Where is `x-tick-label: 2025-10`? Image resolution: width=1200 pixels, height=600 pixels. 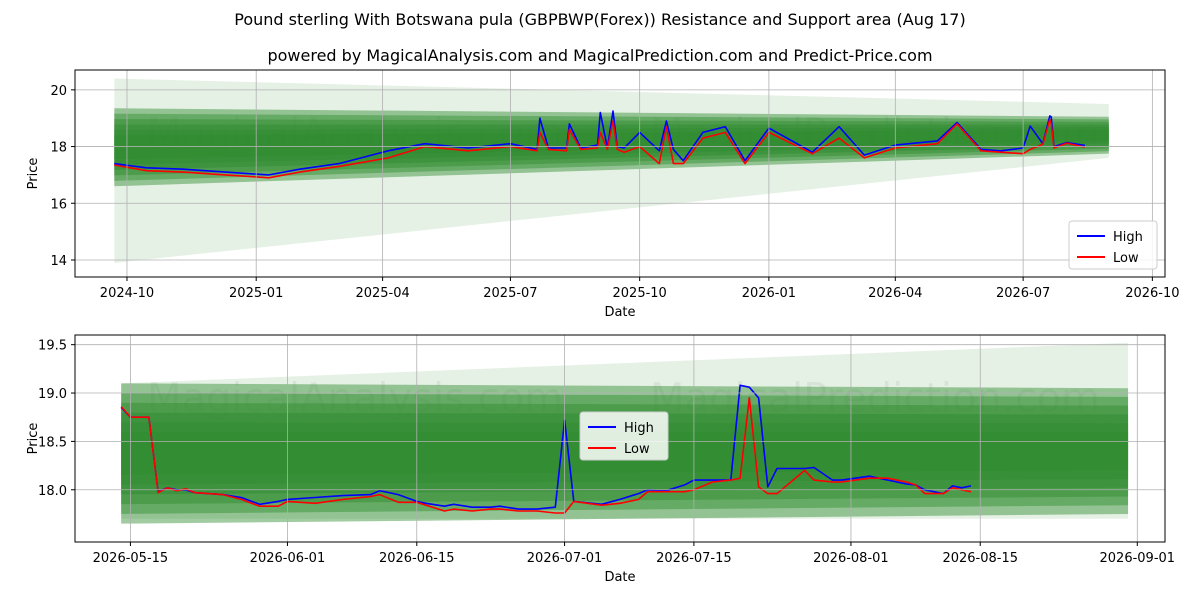 x-tick-label: 2025-10 is located at coordinates (640, 293).